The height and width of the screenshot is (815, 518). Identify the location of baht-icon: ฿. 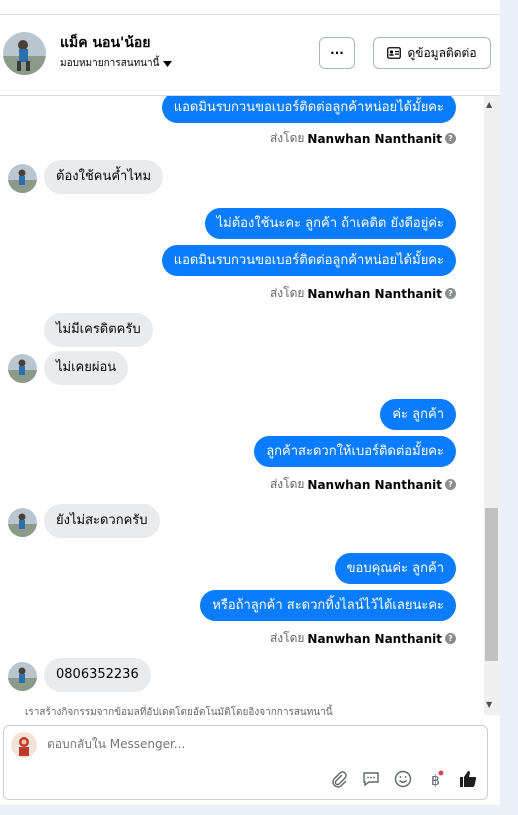
(435, 779).